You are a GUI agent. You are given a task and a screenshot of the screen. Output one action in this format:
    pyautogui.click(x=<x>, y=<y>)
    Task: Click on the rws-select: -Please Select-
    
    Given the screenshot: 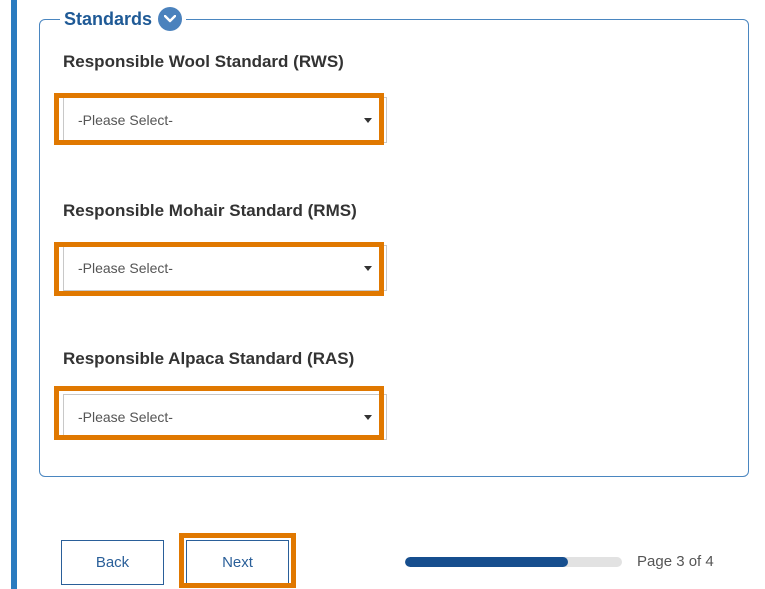 What is the action you would take?
    pyautogui.click(x=225, y=120)
    